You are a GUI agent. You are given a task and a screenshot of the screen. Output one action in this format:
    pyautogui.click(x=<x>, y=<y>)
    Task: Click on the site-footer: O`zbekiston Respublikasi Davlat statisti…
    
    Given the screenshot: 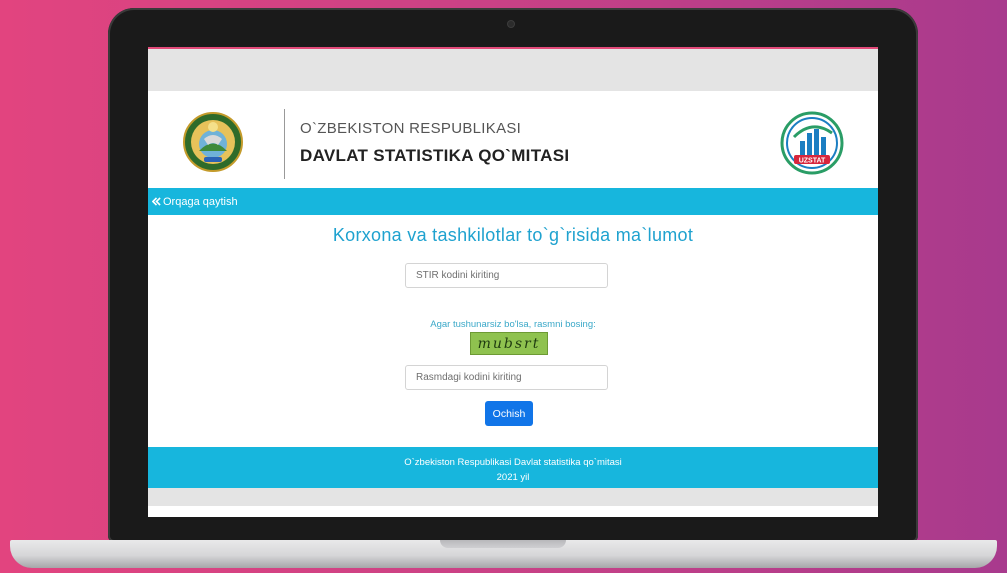 What is the action you would take?
    pyautogui.click(x=513, y=467)
    